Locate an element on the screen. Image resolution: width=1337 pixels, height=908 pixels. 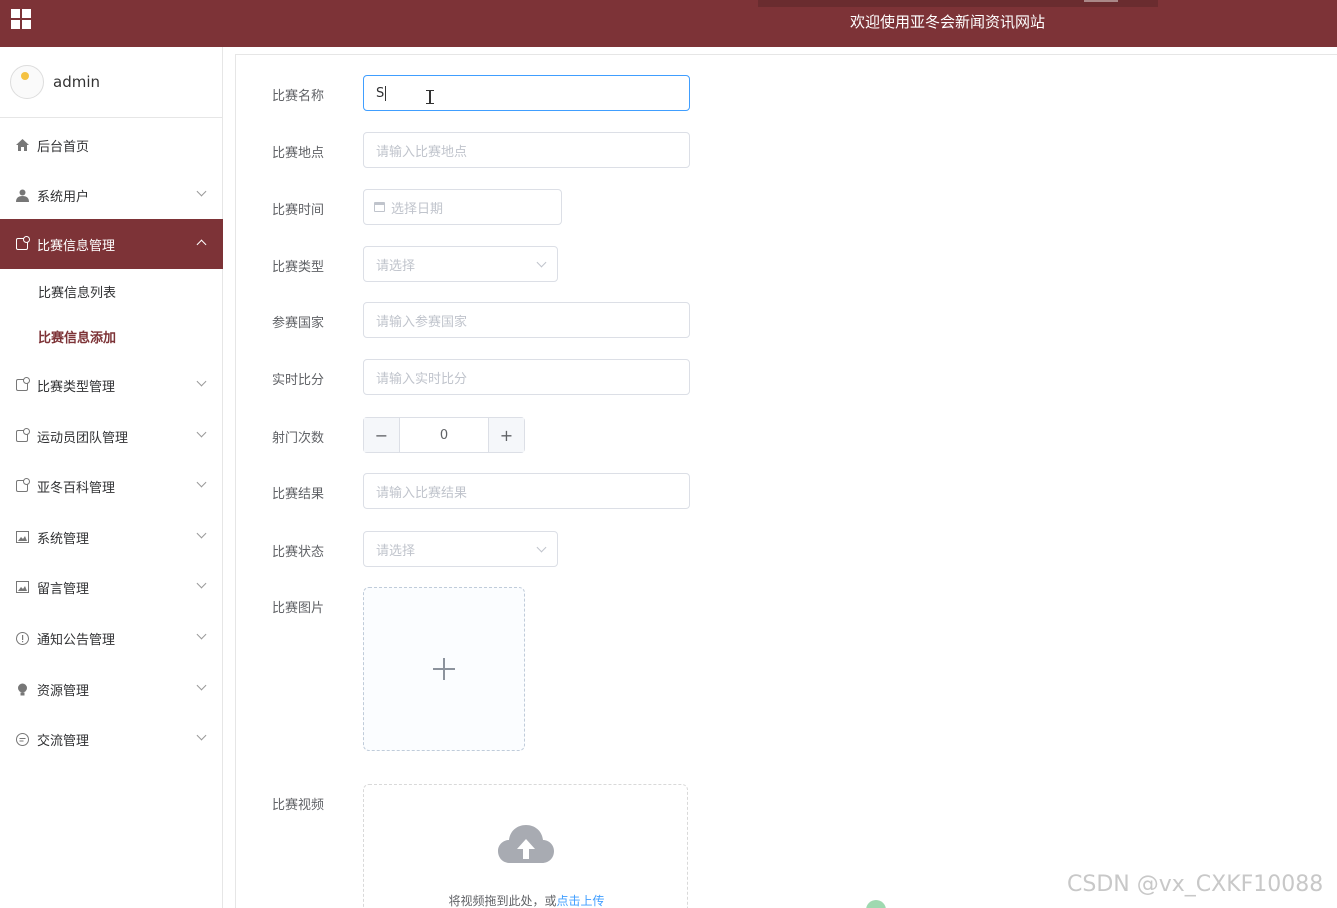
sidebar-item-system-manage: 系统管理 is located at coordinates (111, 537).